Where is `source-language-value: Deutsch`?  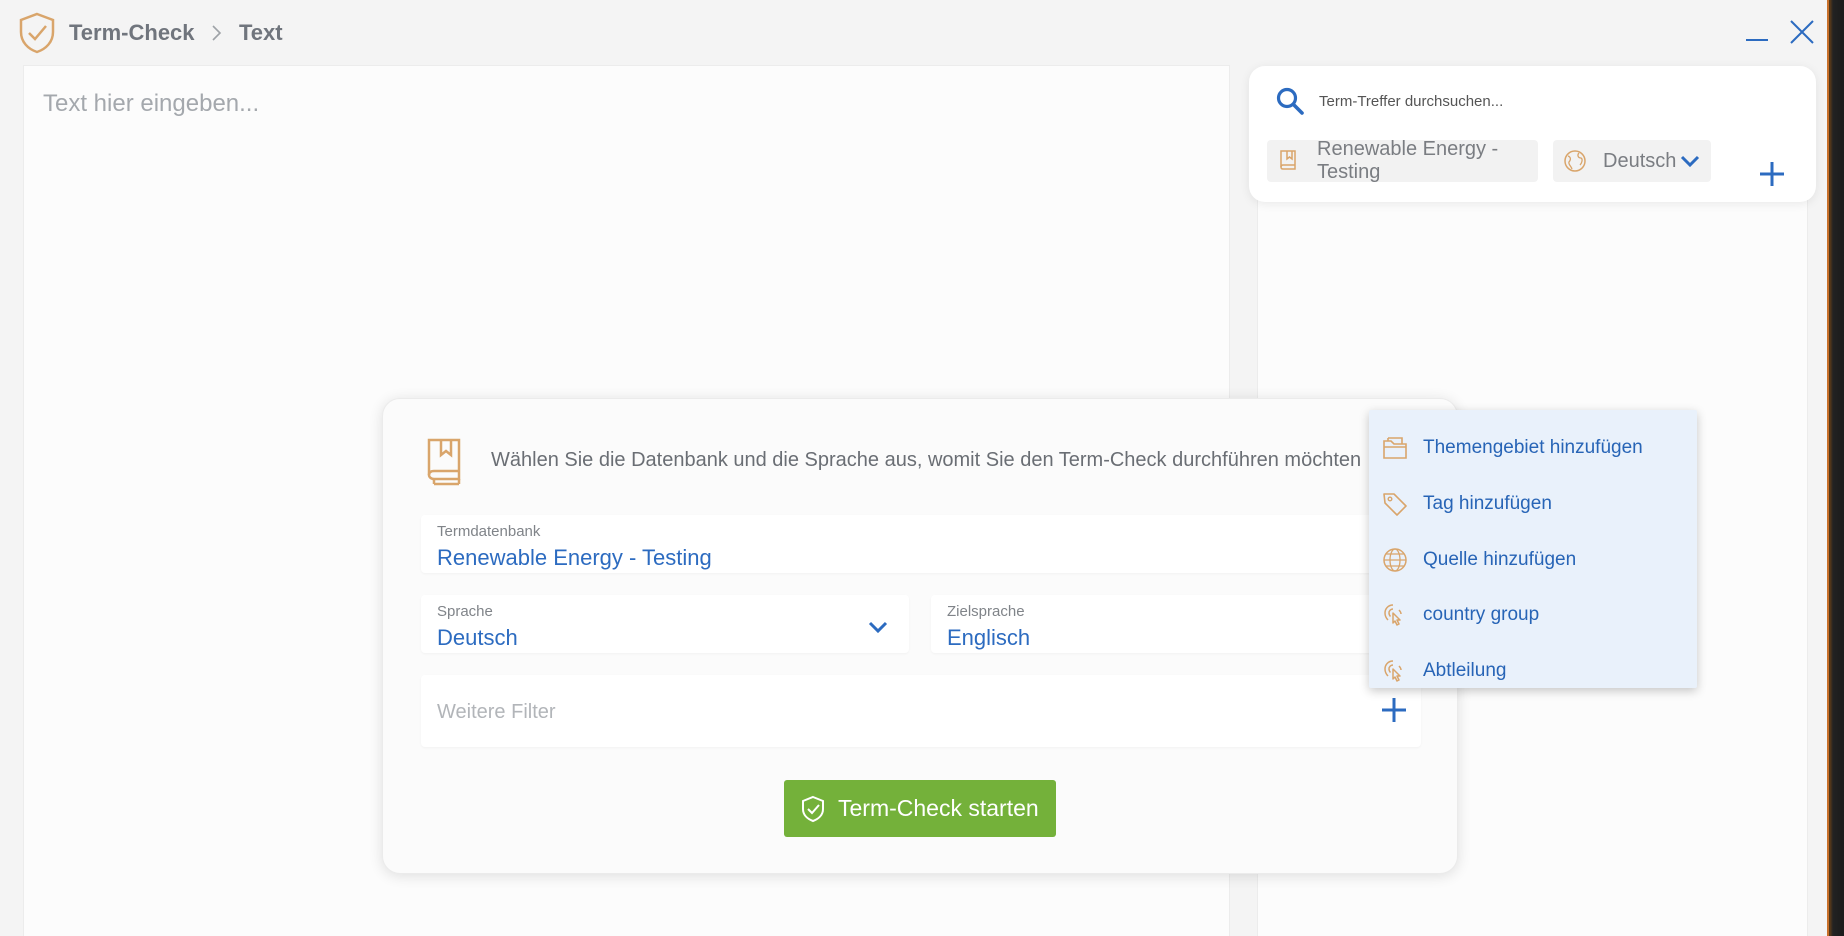 source-language-value: Deutsch is located at coordinates (477, 637).